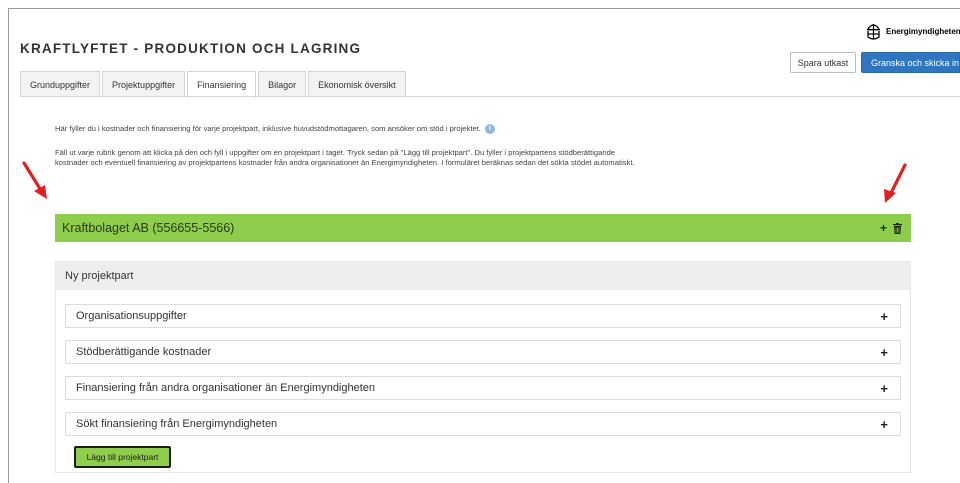 The height and width of the screenshot is (483, 960). What do you see at coordinates (490, 96) in the screenshot?
I see `tab-divider` at bounding box center [490, 96].